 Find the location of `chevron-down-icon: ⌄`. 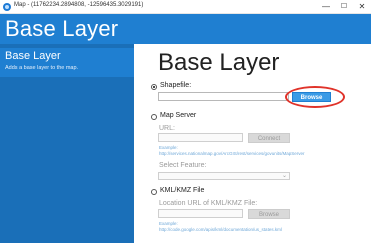

chevron-down-icon: ⌄ is located at coordinates (284, 176).